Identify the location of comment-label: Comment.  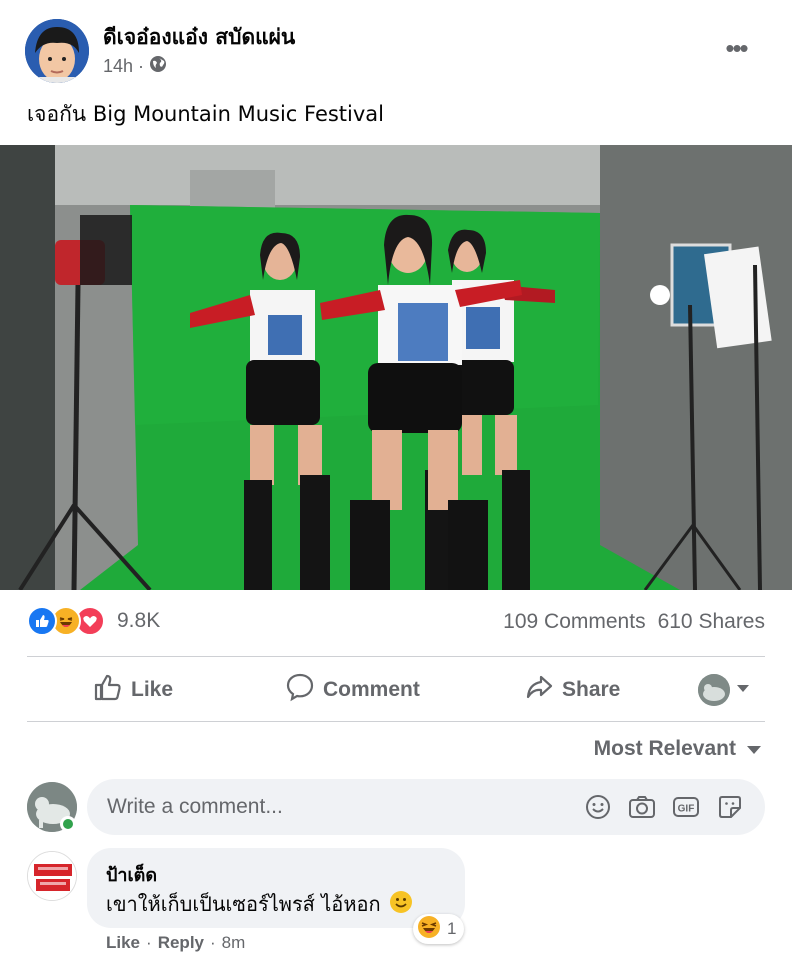
(371, 689).